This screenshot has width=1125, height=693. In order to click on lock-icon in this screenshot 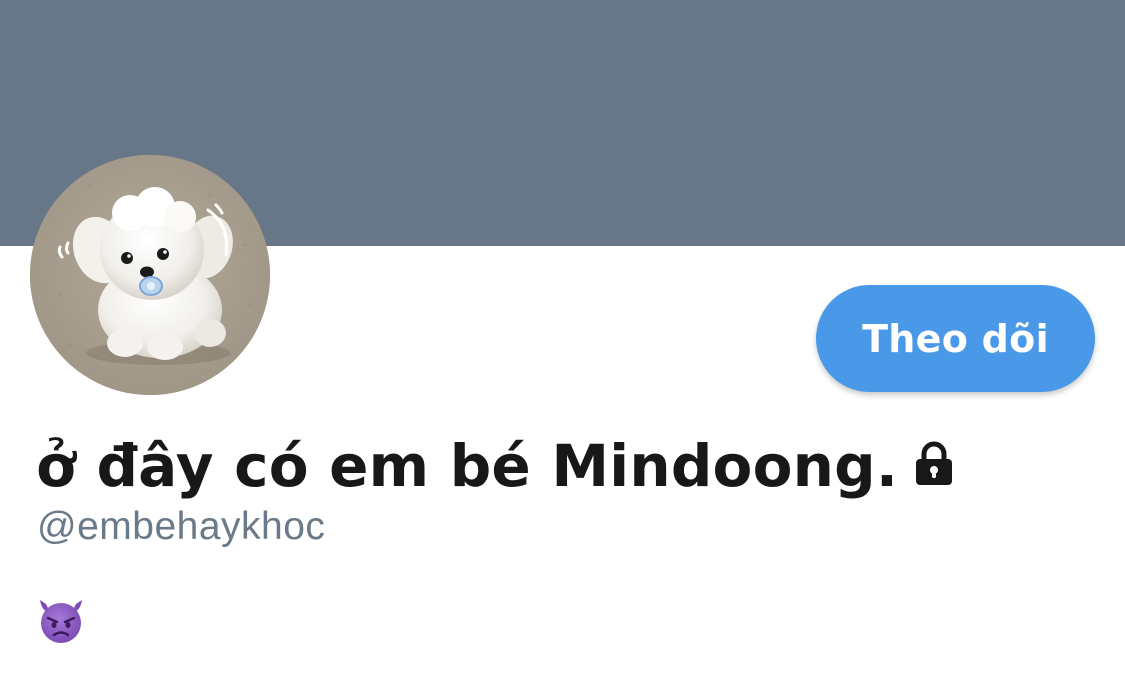, I will do `click(934, 464)`.